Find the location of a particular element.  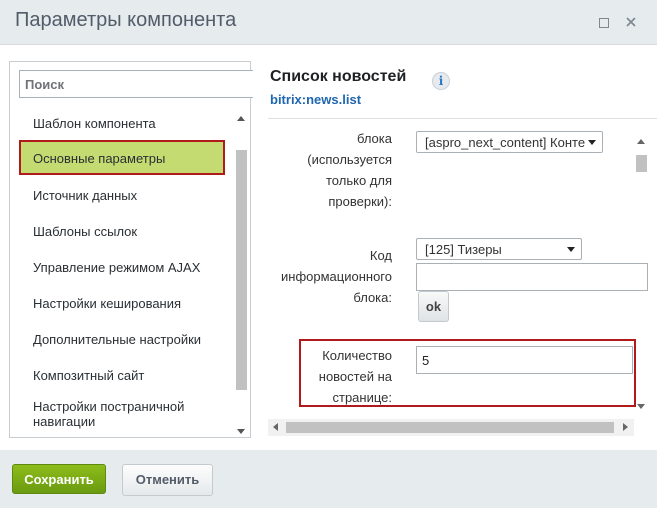

iblock-id-label: Код информационного блока: is located at coordinates (336, 276).